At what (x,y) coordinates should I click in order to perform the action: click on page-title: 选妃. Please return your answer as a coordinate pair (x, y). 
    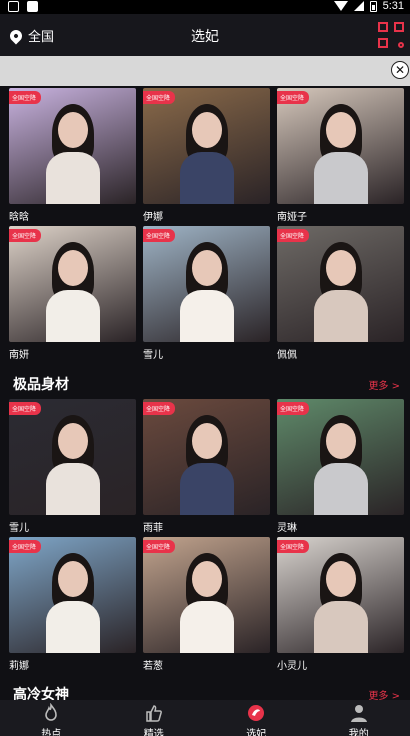
    Looking at the image, I should click on (205, 37).